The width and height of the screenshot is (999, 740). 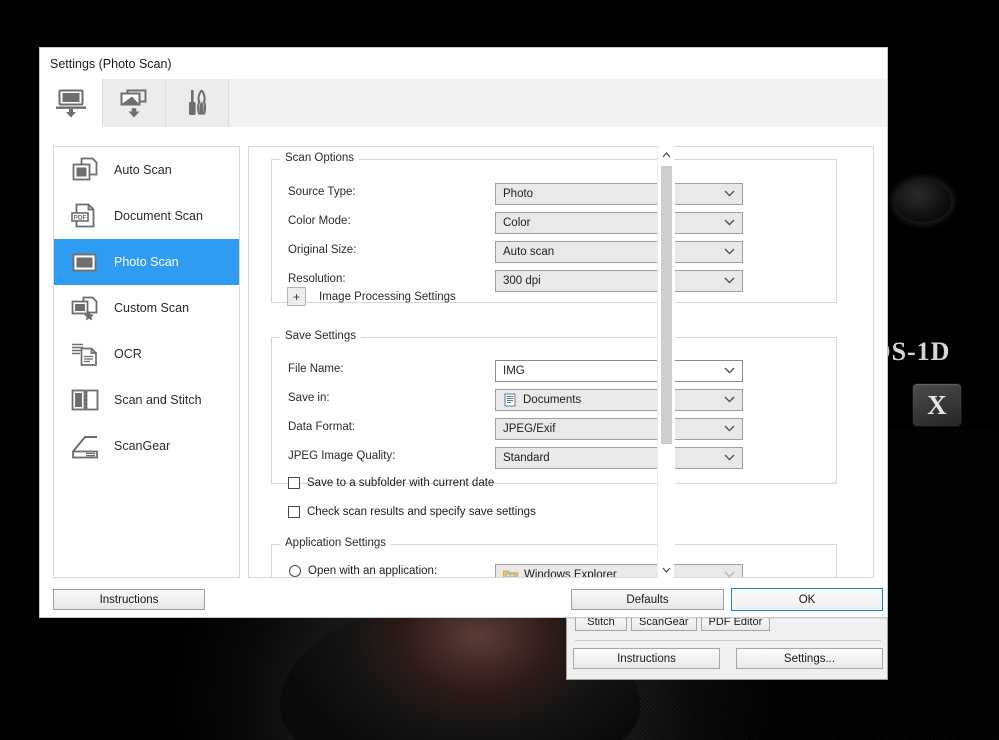 I want to click on tools-icon, so click(x=197, y=103).